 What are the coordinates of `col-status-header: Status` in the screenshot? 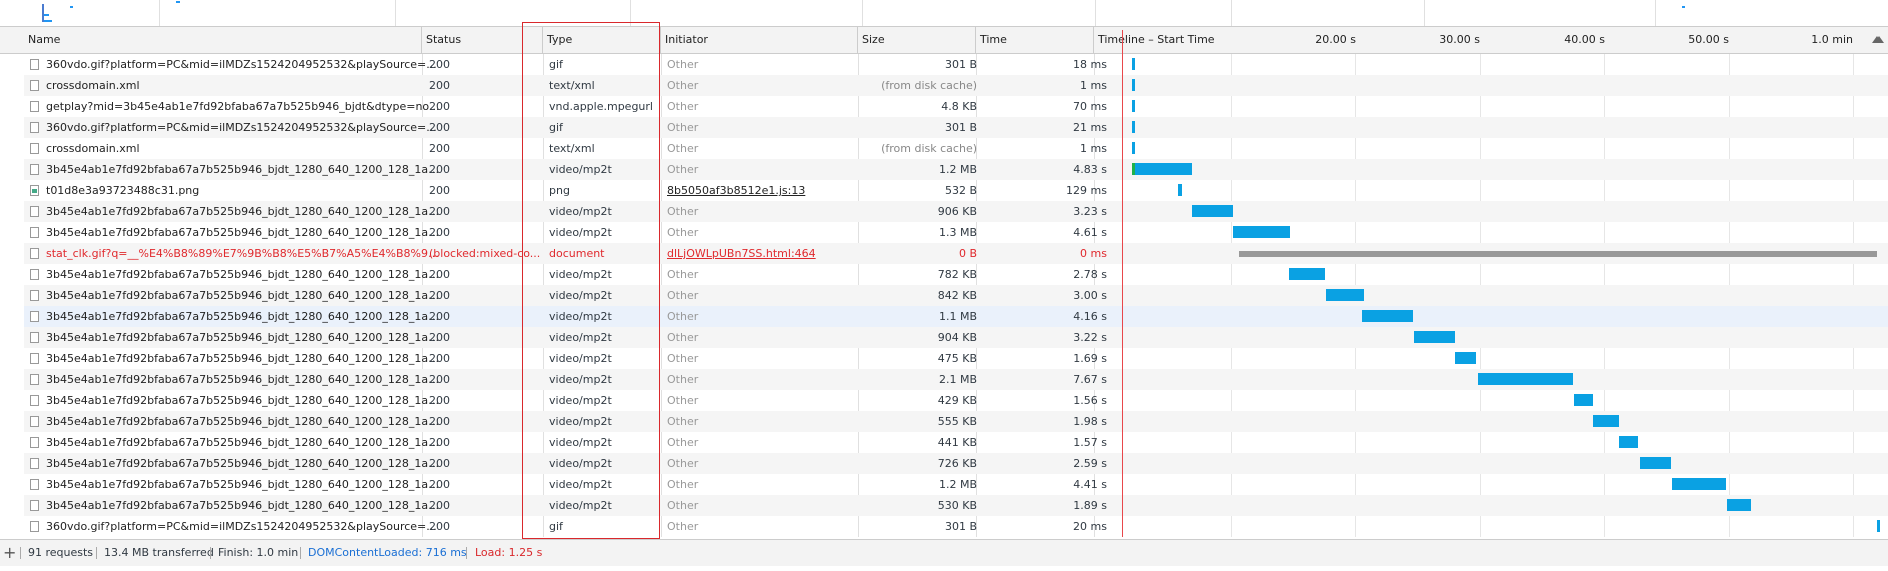 It's located at (482, 40).